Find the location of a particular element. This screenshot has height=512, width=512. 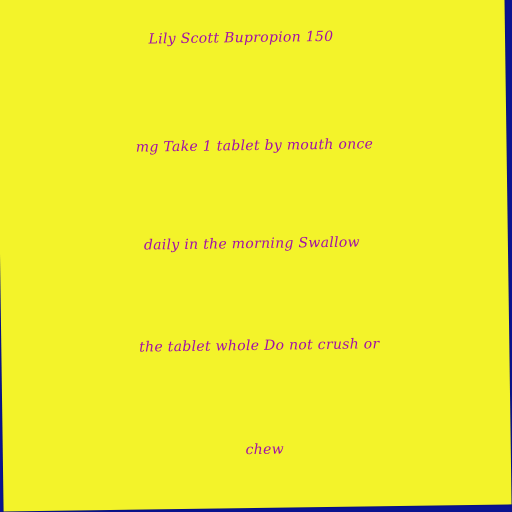

note-line-5: chew is located at coordinates (265, 450).